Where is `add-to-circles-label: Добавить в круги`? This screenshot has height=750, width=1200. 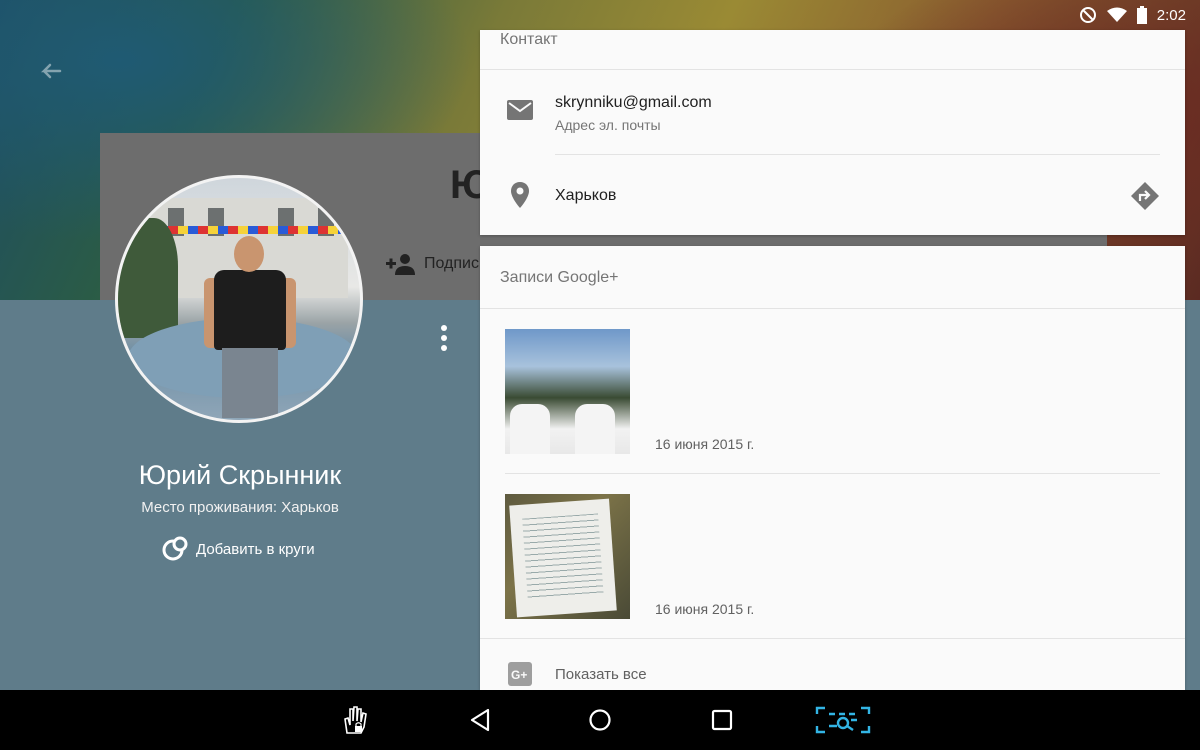
add-to-circles-label: Добавить в круги is located at coordinates (255, 549).